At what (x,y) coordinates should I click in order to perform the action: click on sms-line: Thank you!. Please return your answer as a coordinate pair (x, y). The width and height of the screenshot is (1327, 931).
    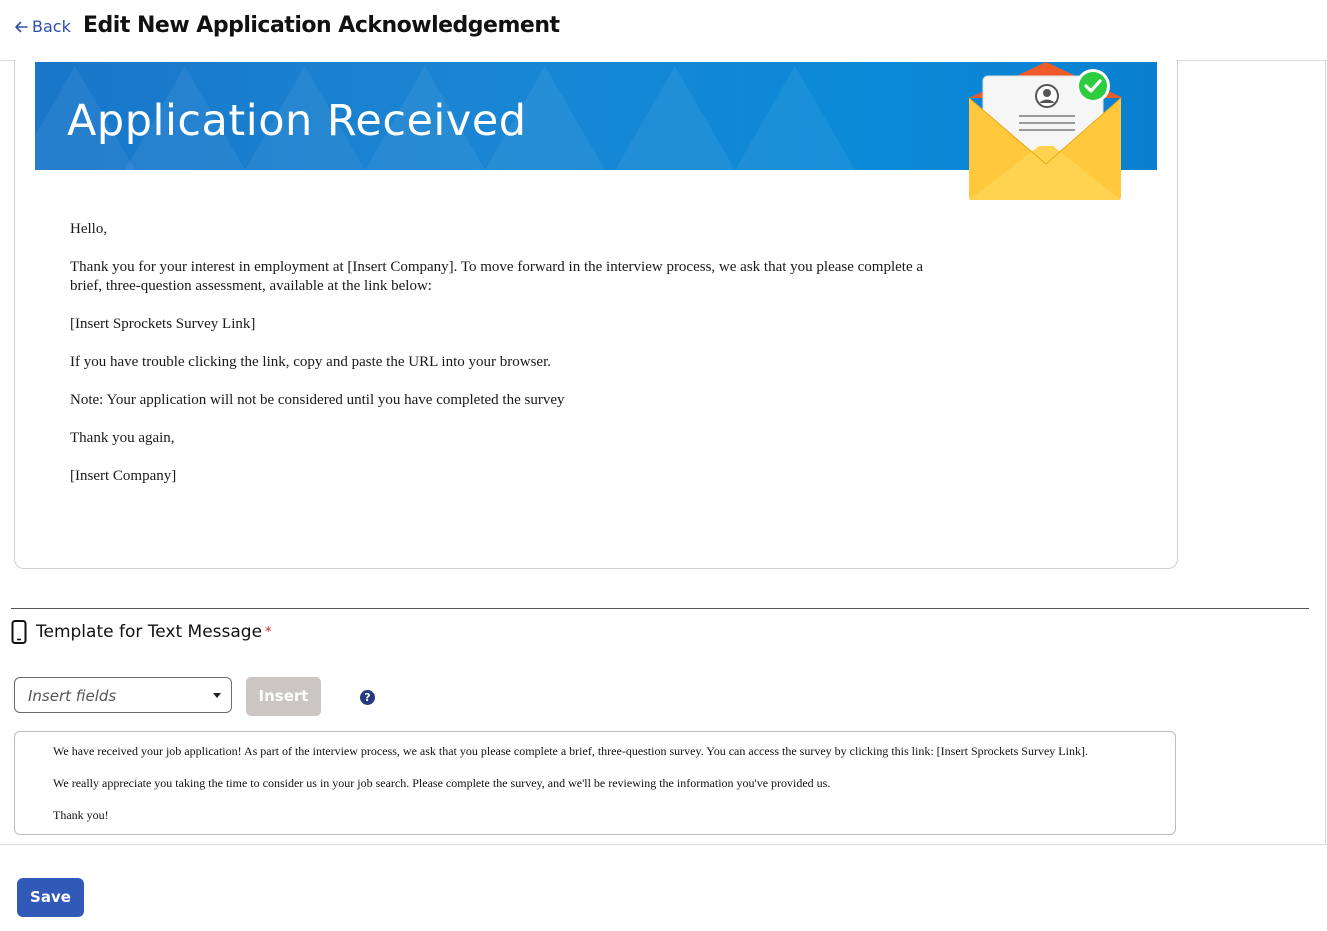
    Looking at the image, I should click on (81, 815).